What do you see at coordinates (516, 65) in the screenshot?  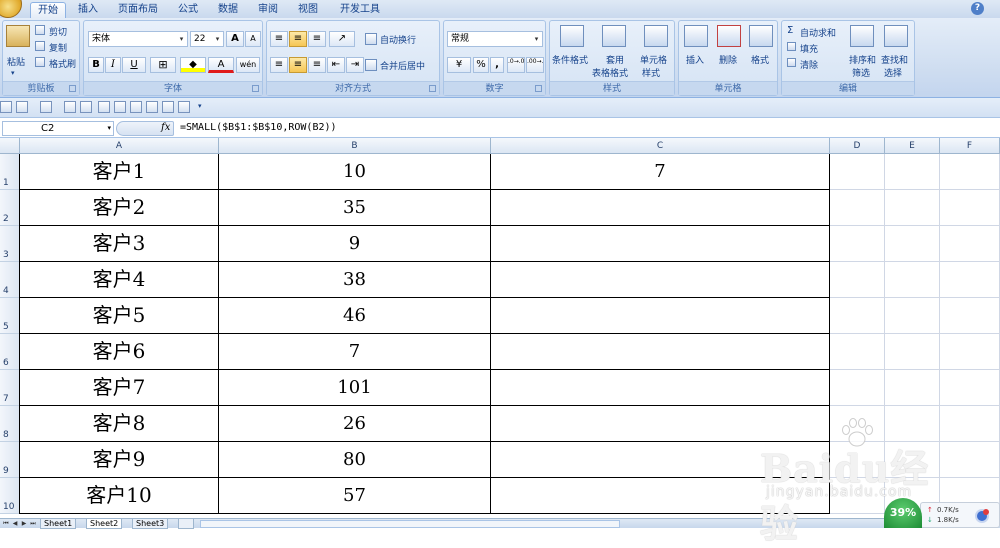 I see `increase-decimal-button: .0→.00` at bounding box center [516, 65].